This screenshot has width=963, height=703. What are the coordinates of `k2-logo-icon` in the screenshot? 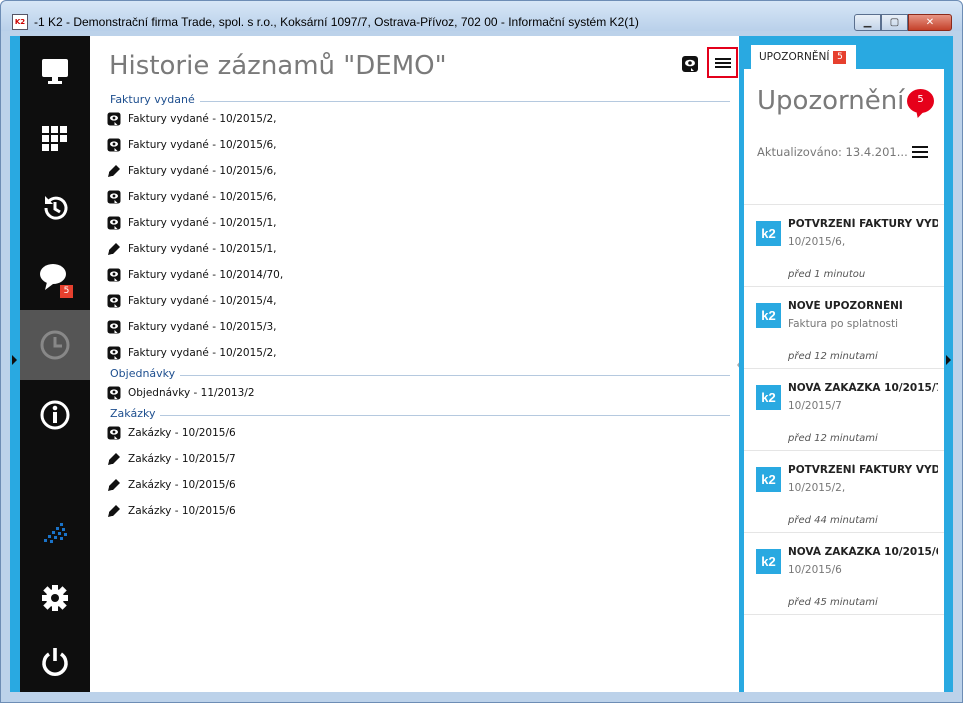 It's located at (55, 533).